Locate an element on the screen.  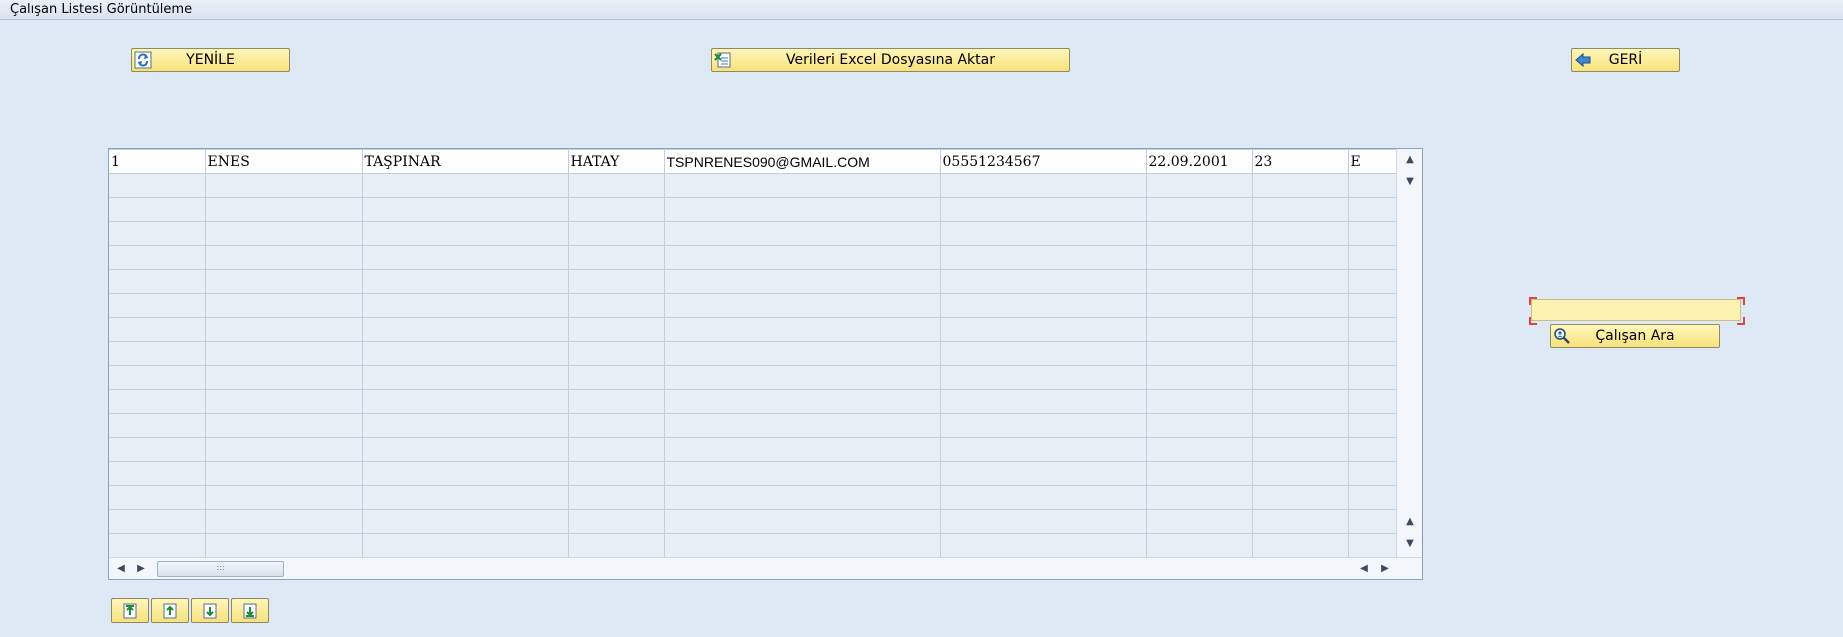
table-cell: 1 is located at coordinates (157, 161).